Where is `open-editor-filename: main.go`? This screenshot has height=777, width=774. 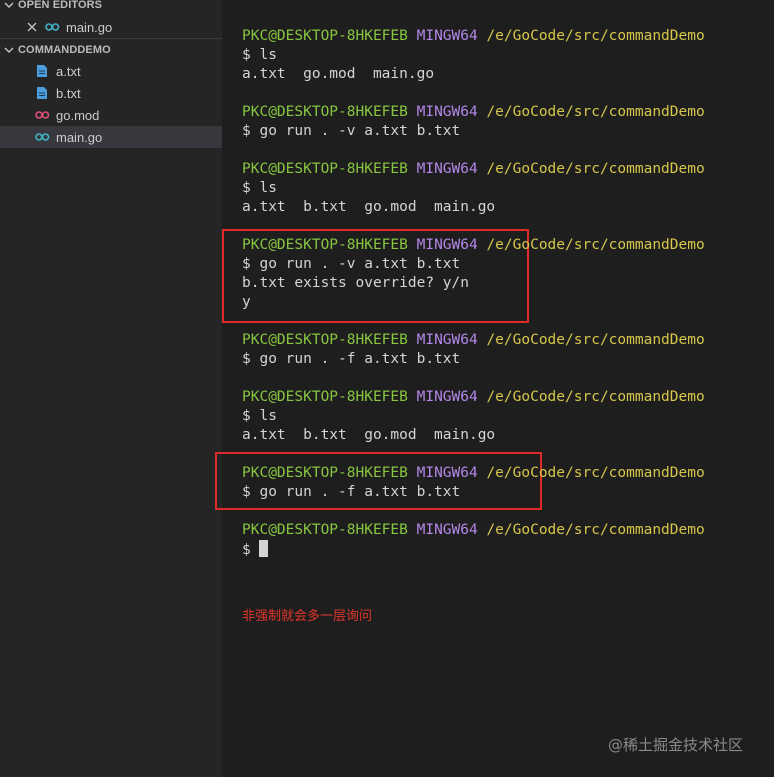 open-editor-filename: main.go is located at coordinates (89, 27).